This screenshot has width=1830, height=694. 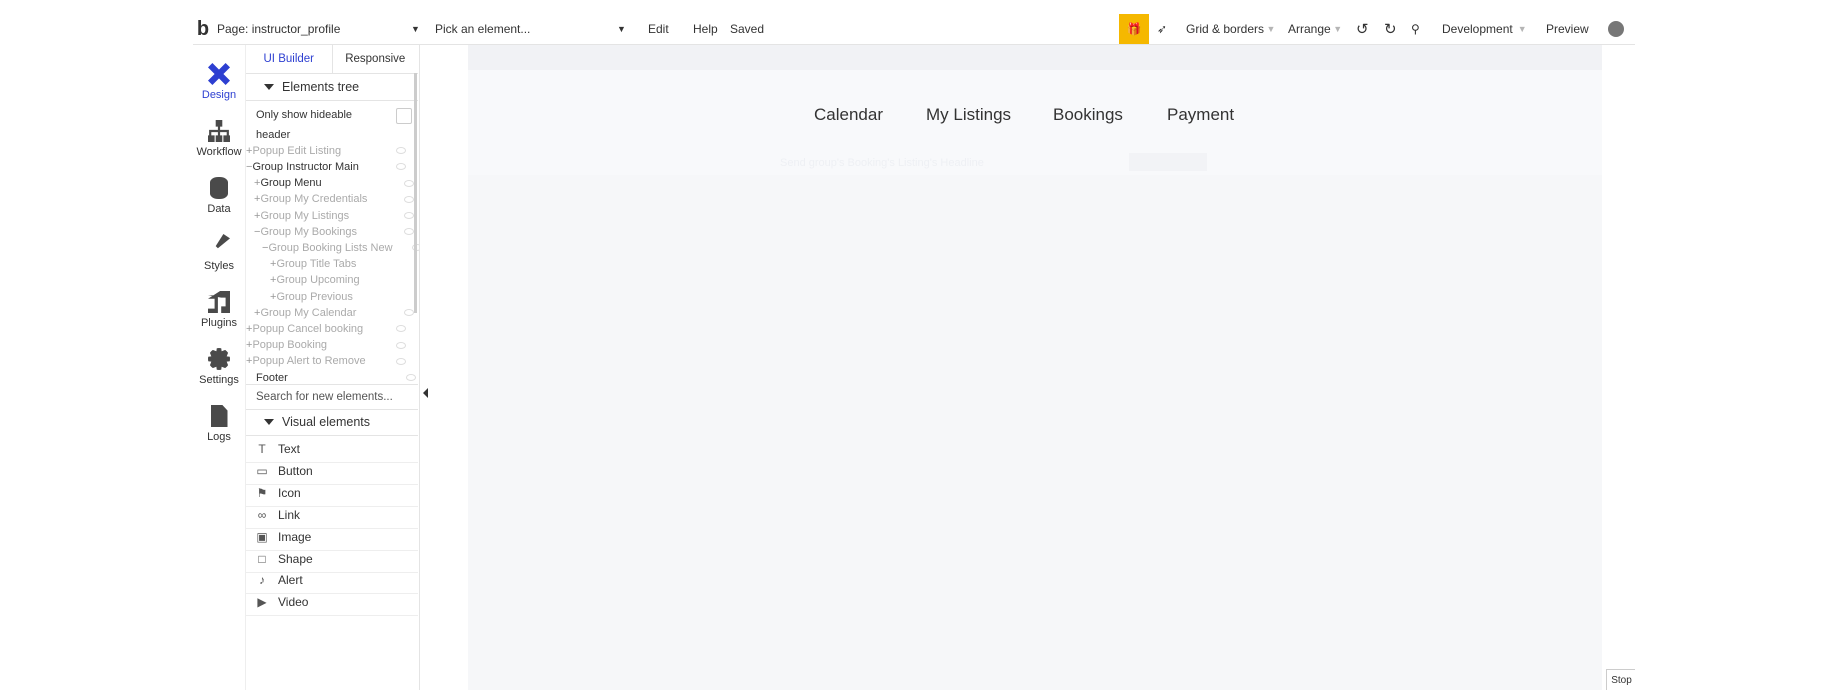 What do you see at coordinates (219, 200) in the screenshot?
I see `nav-data: Data` at bounding box center [219, 200].